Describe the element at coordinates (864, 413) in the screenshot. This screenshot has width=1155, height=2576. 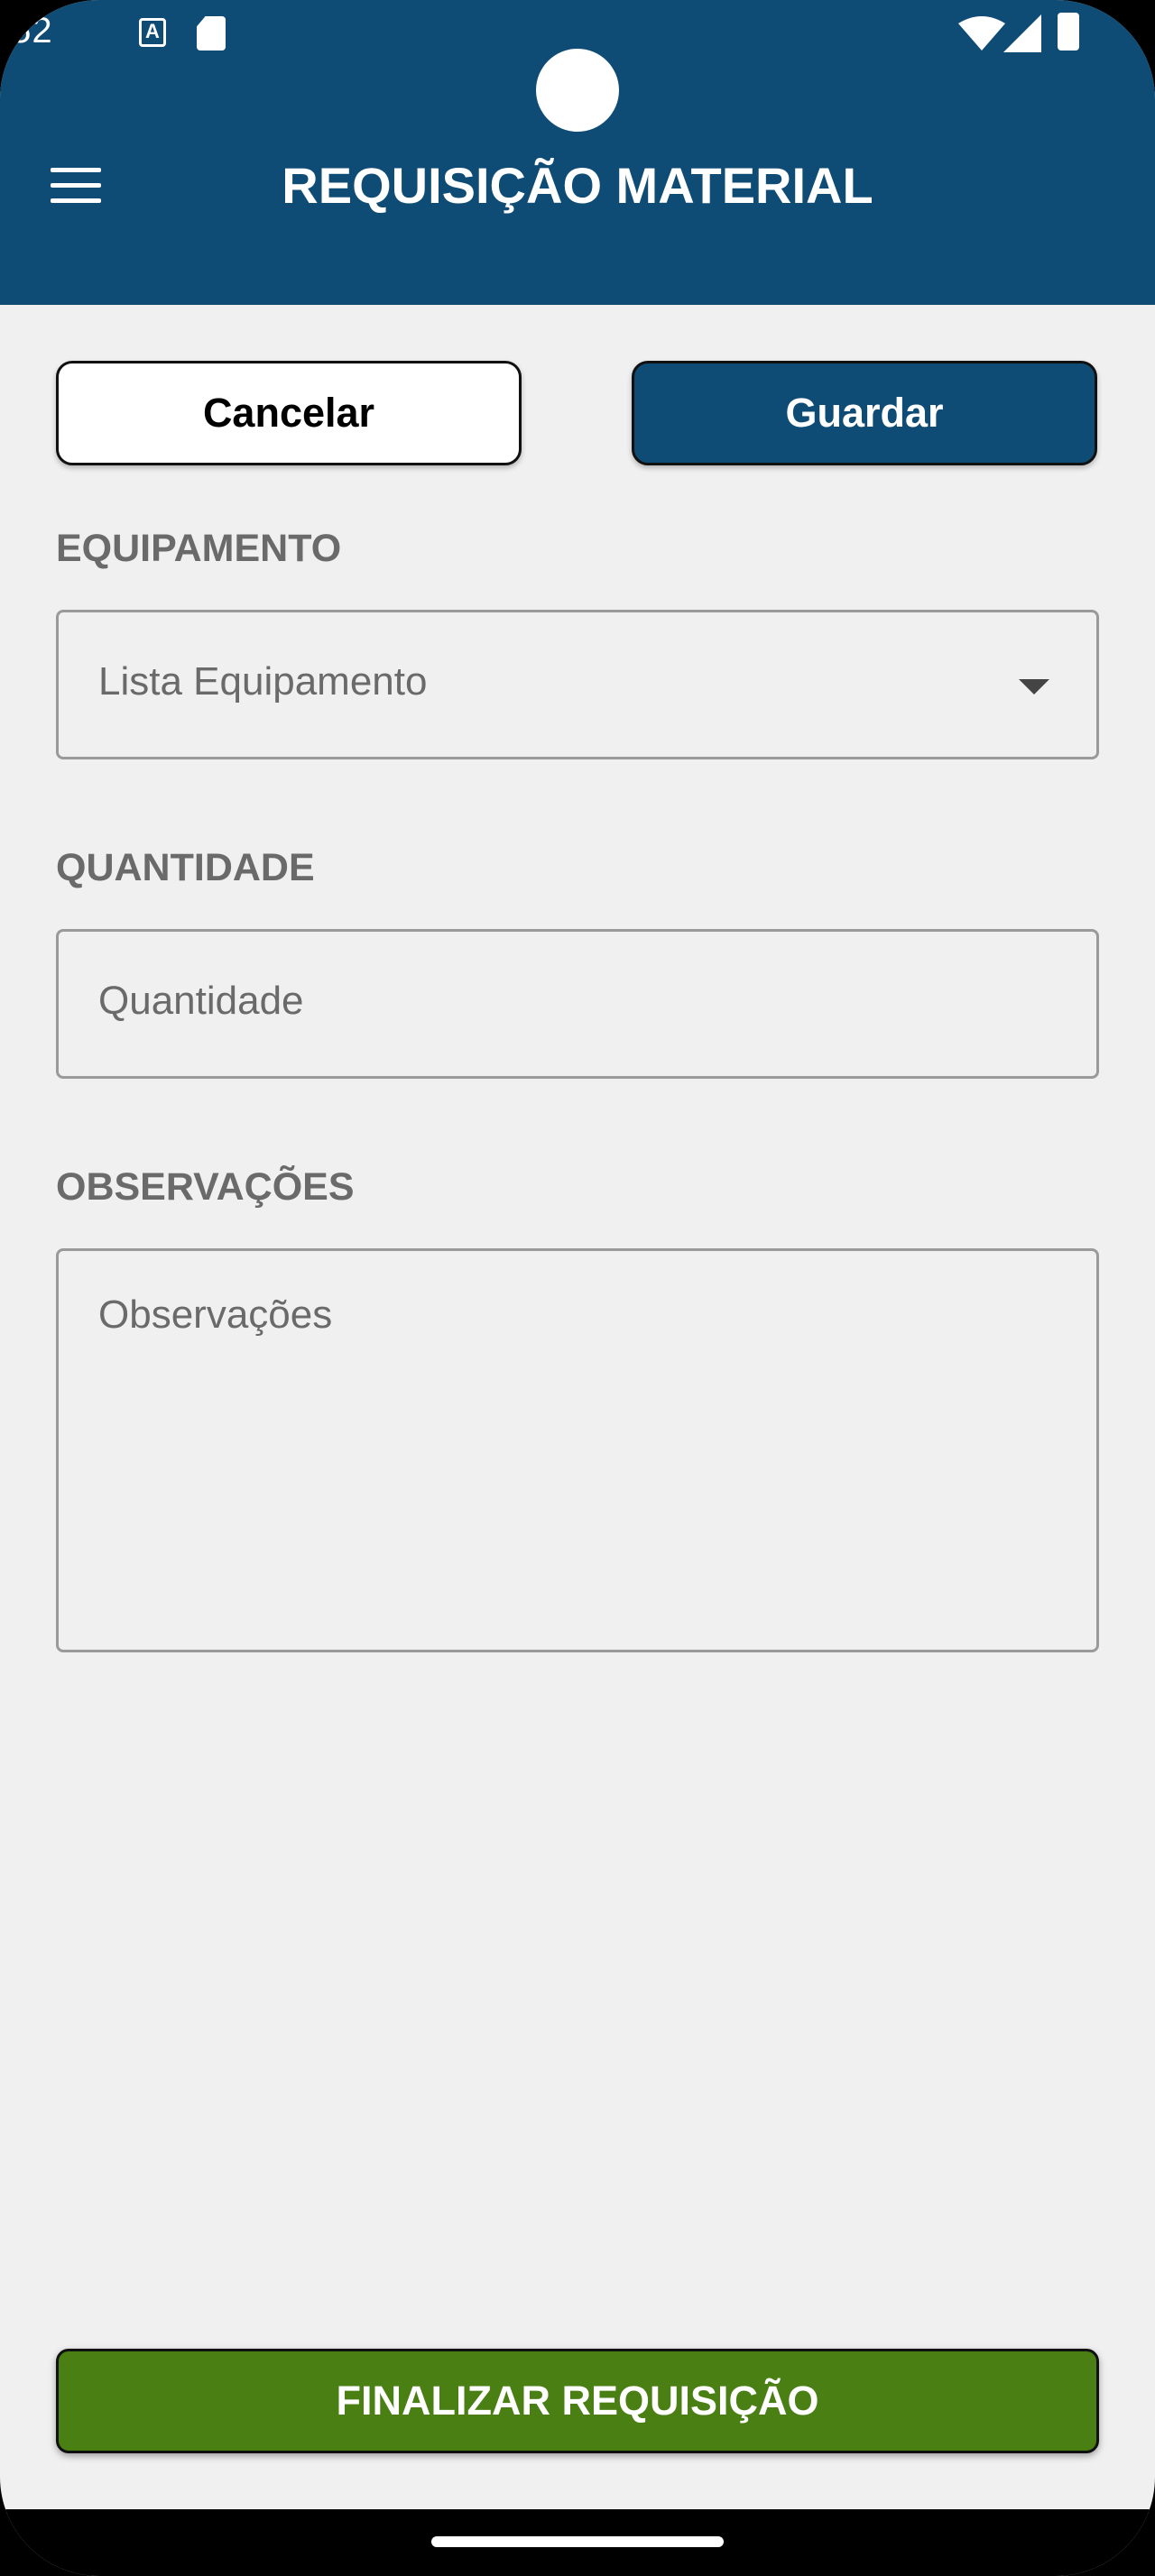
I see `save-button: Guardar` at that location.